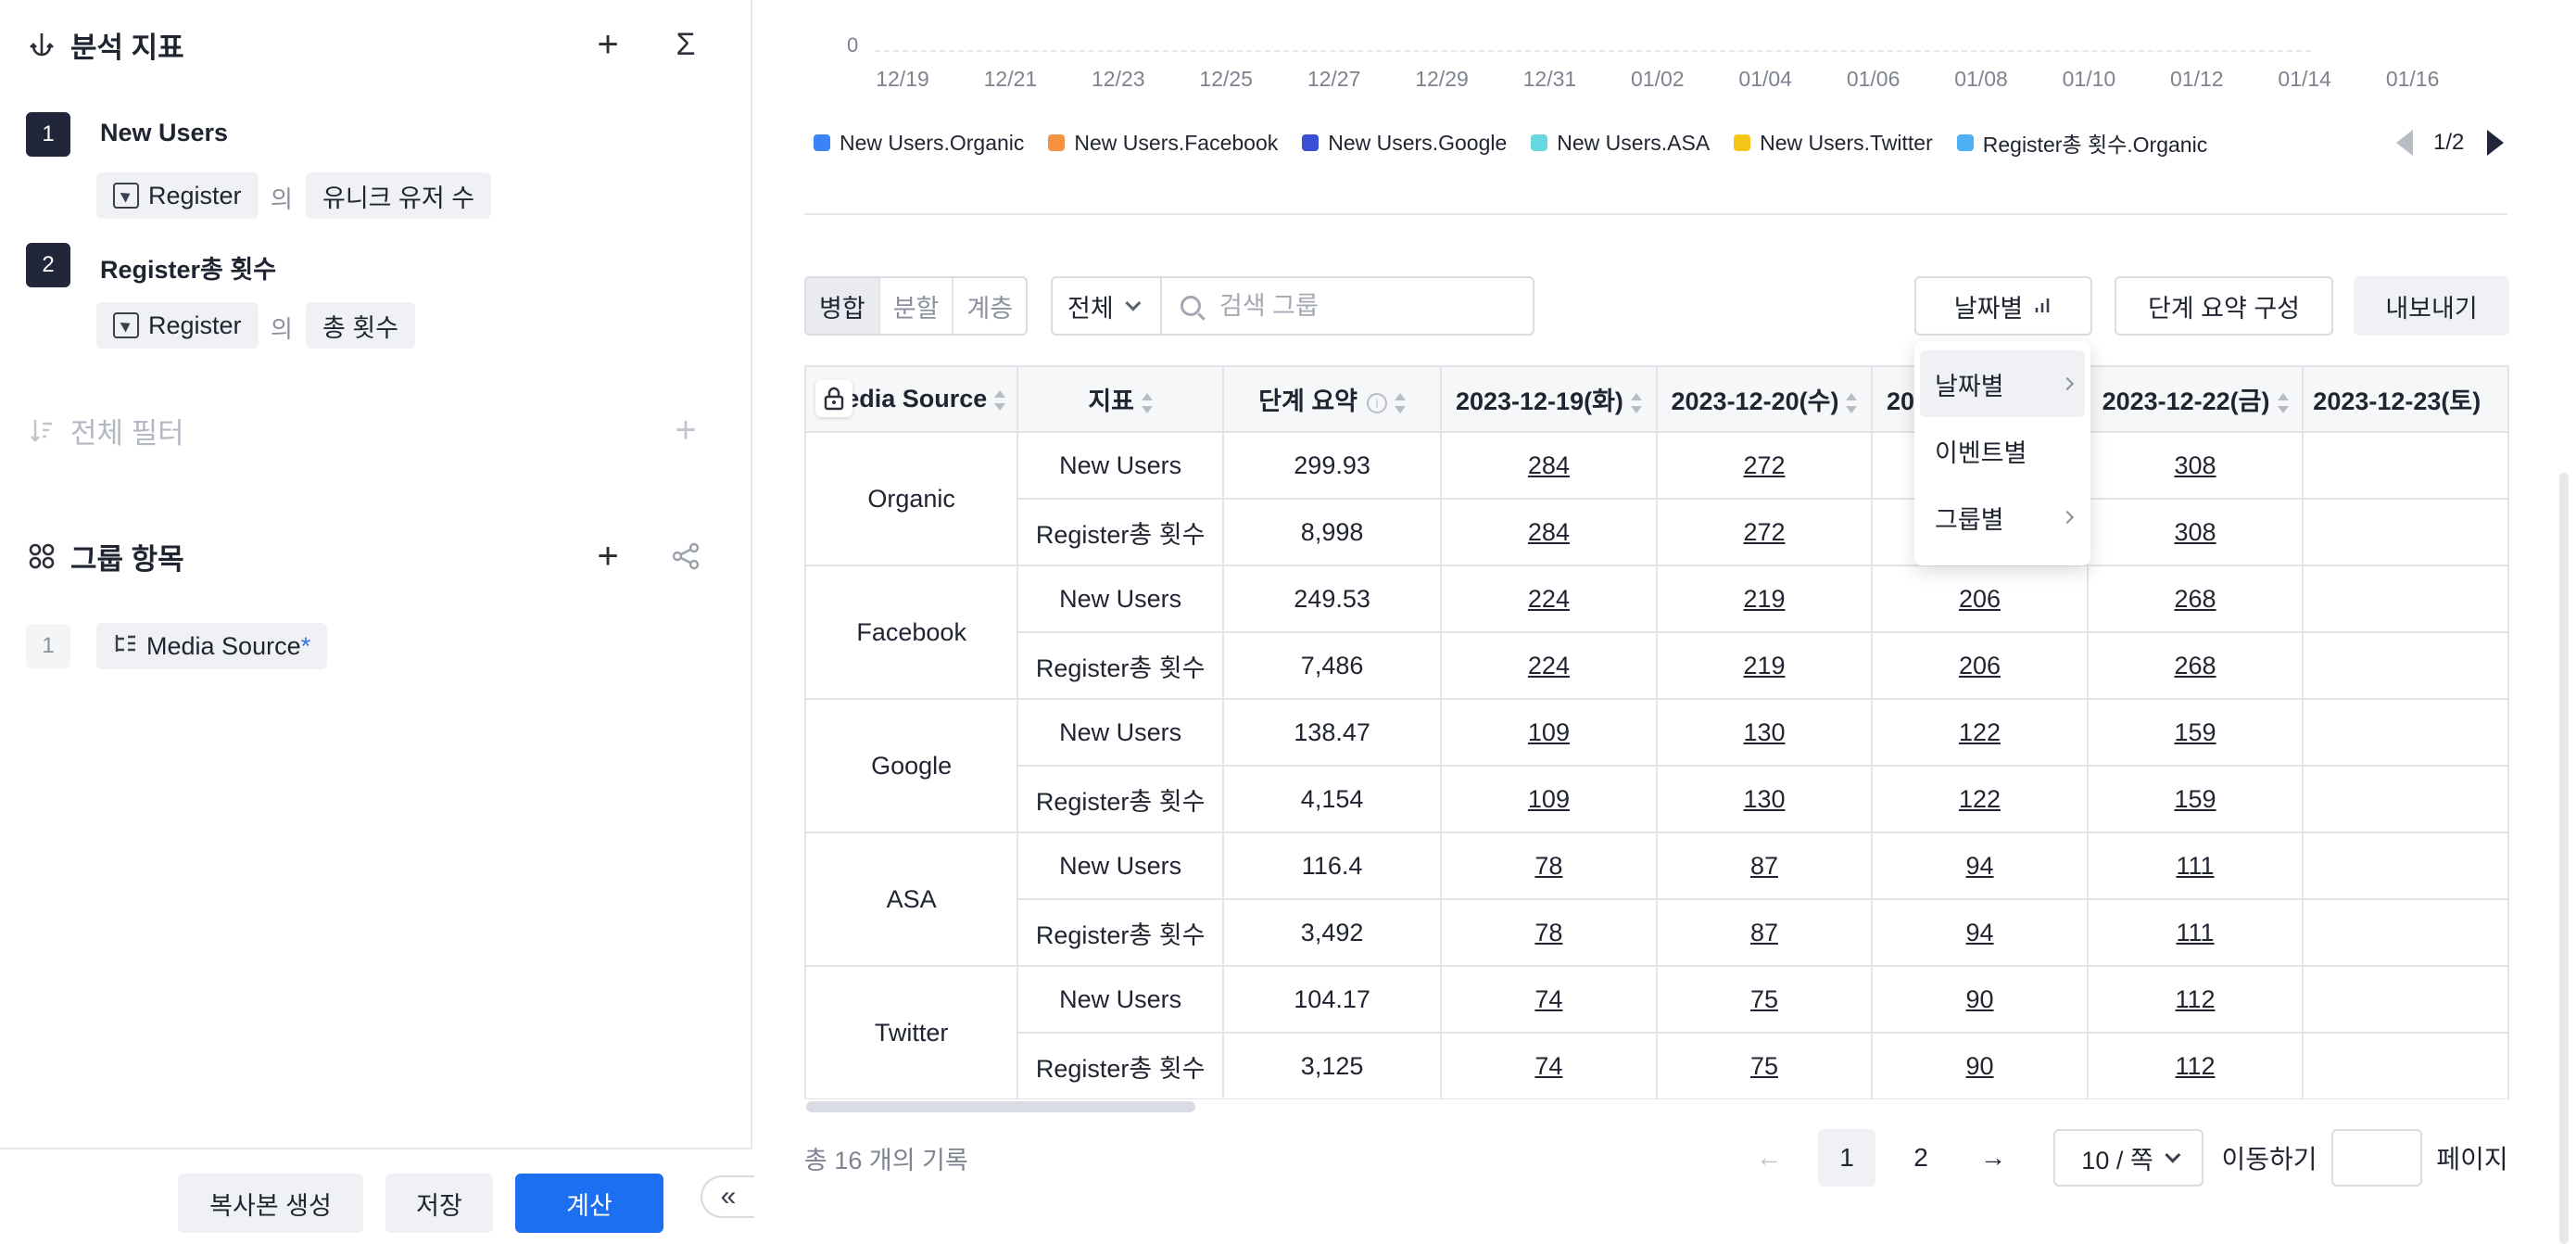 The image size is (2576, 1244). What do you see at coordinates (1993, 1158) in the screenshot?
I see `next-page-arrow-icon: →` at bounding box center [1993, 1158].